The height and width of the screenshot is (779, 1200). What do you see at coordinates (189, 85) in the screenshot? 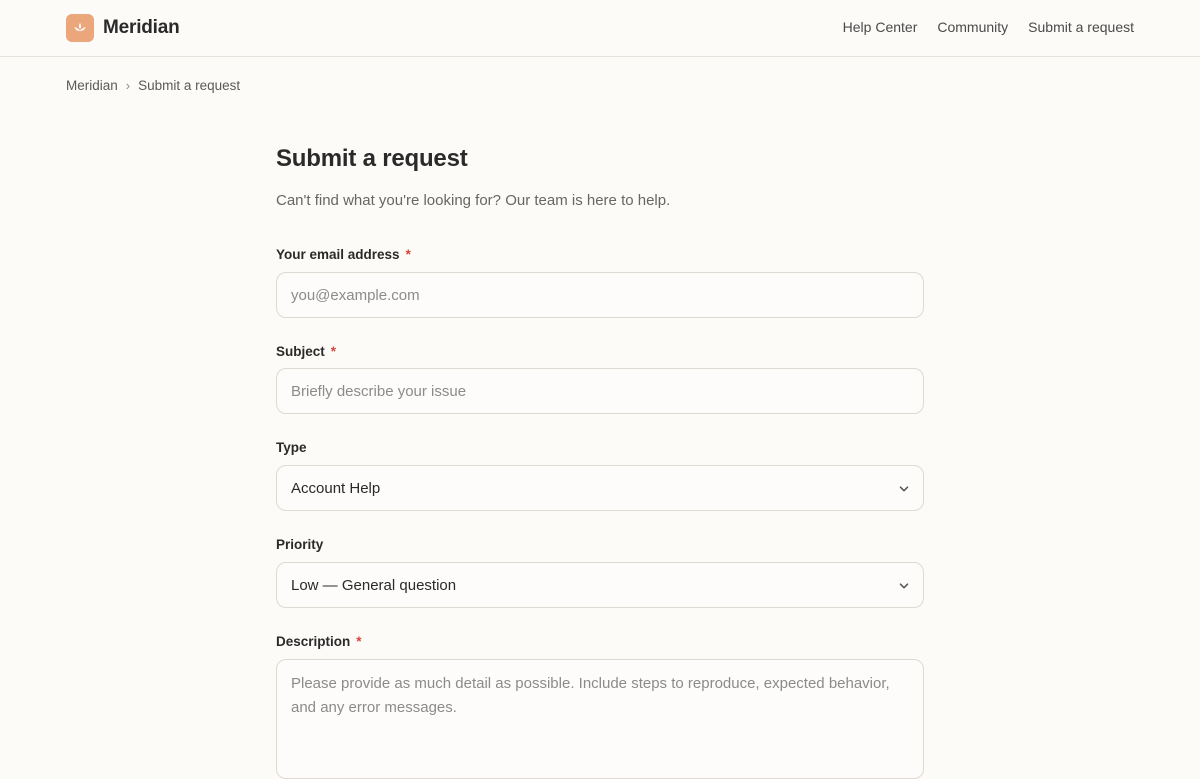
I see `breadcrumb-current: Submit a request` at bounding box center [189, 85].